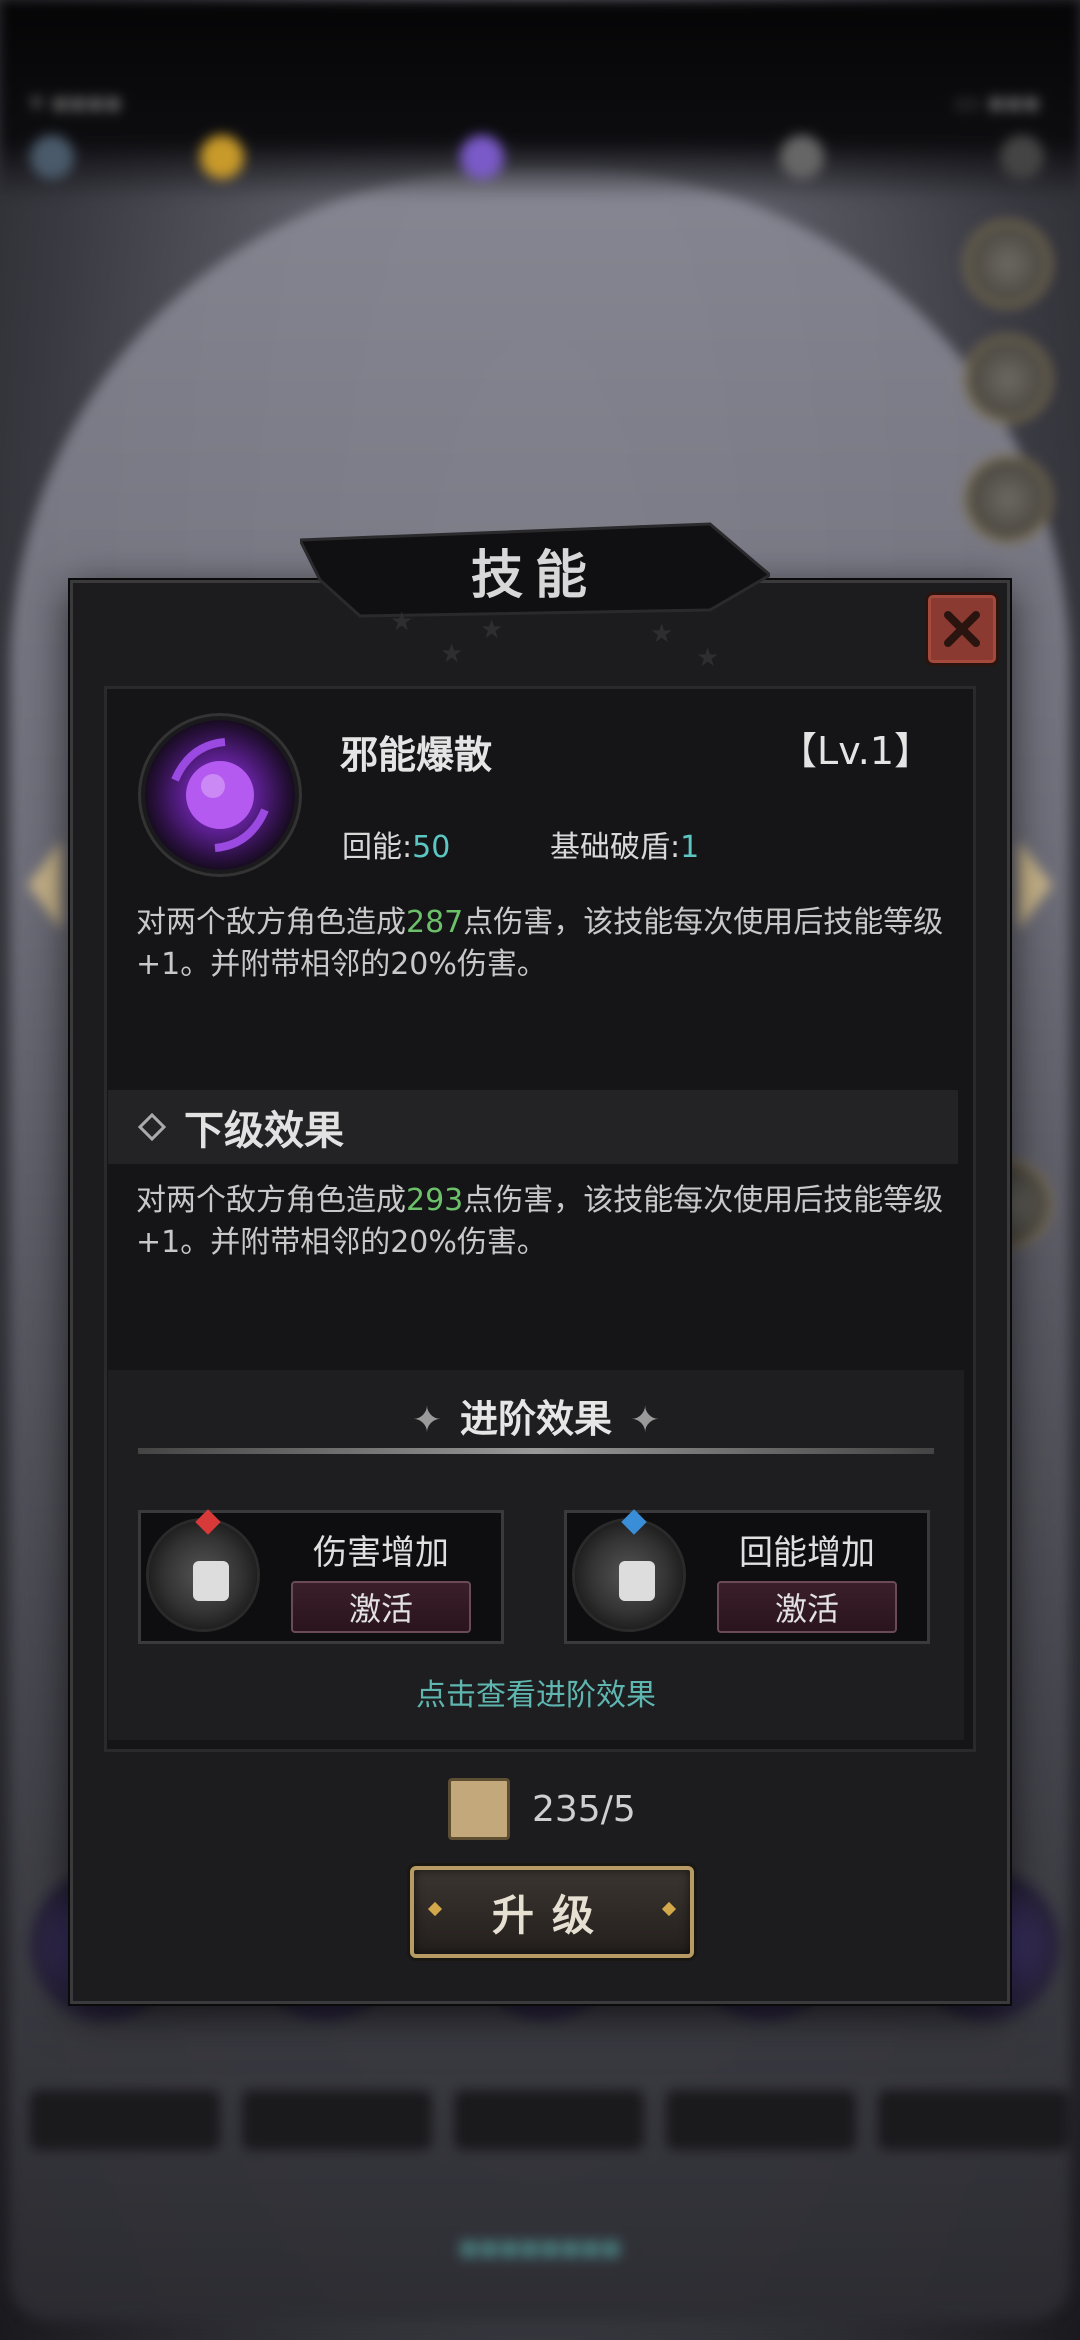 The width and height of the screenshot is (1080, 2340). Describe the element at coordinates (381, 1553) in the screenshot. I see `advanced-card-label: 伤害增加` at that location.